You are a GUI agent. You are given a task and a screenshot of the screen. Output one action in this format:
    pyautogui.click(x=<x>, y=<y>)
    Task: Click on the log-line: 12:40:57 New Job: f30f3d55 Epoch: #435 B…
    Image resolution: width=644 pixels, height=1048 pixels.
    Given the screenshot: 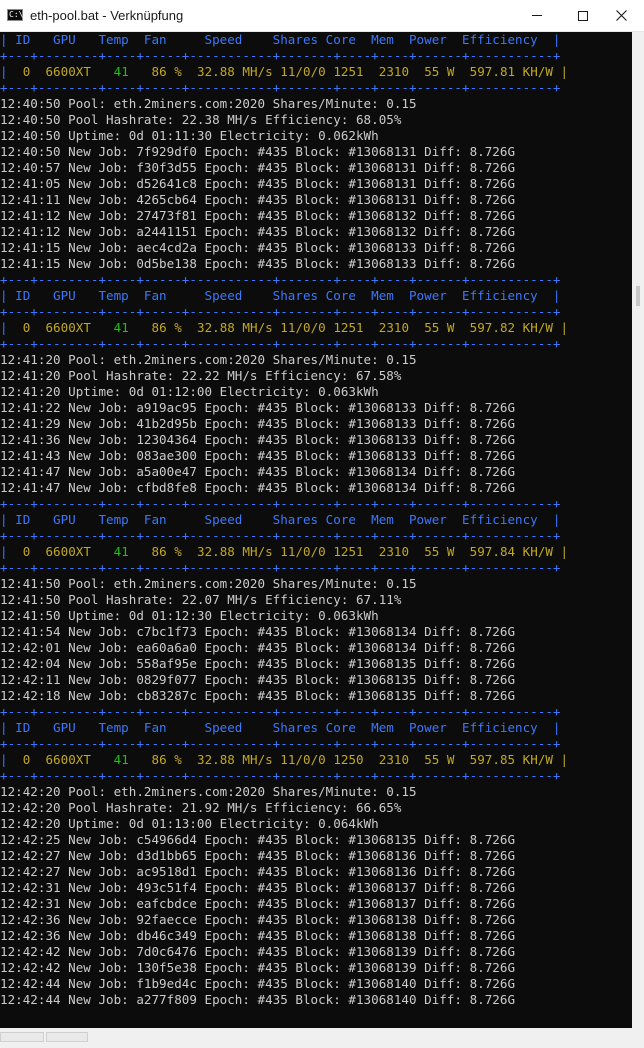 What is the action you would take?
    pyautogui.click(x=258, y=167)
    